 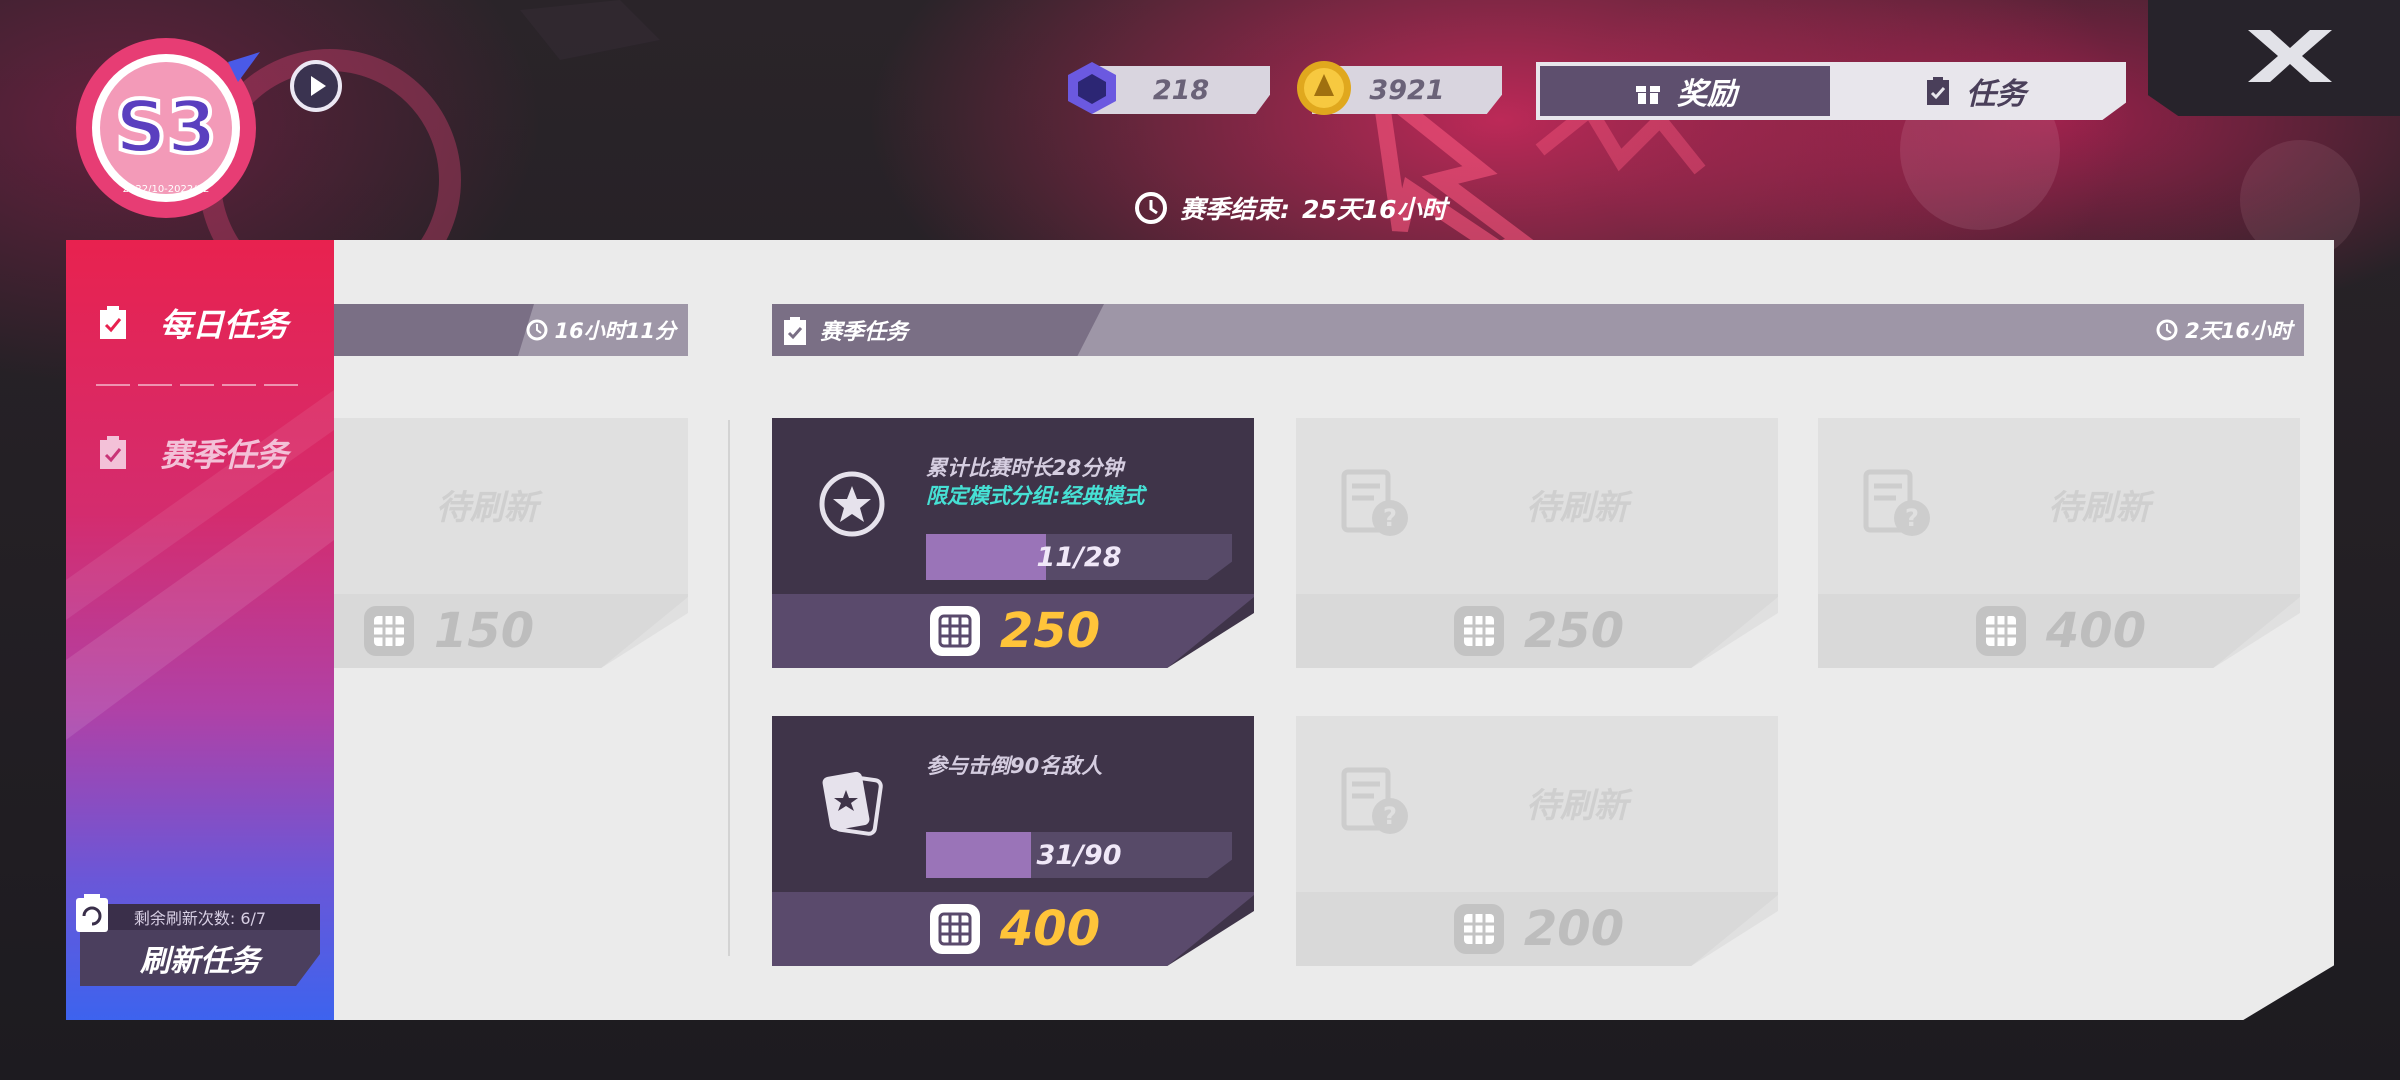 I want to click on gift-icon, so click(x=1648, y=93).